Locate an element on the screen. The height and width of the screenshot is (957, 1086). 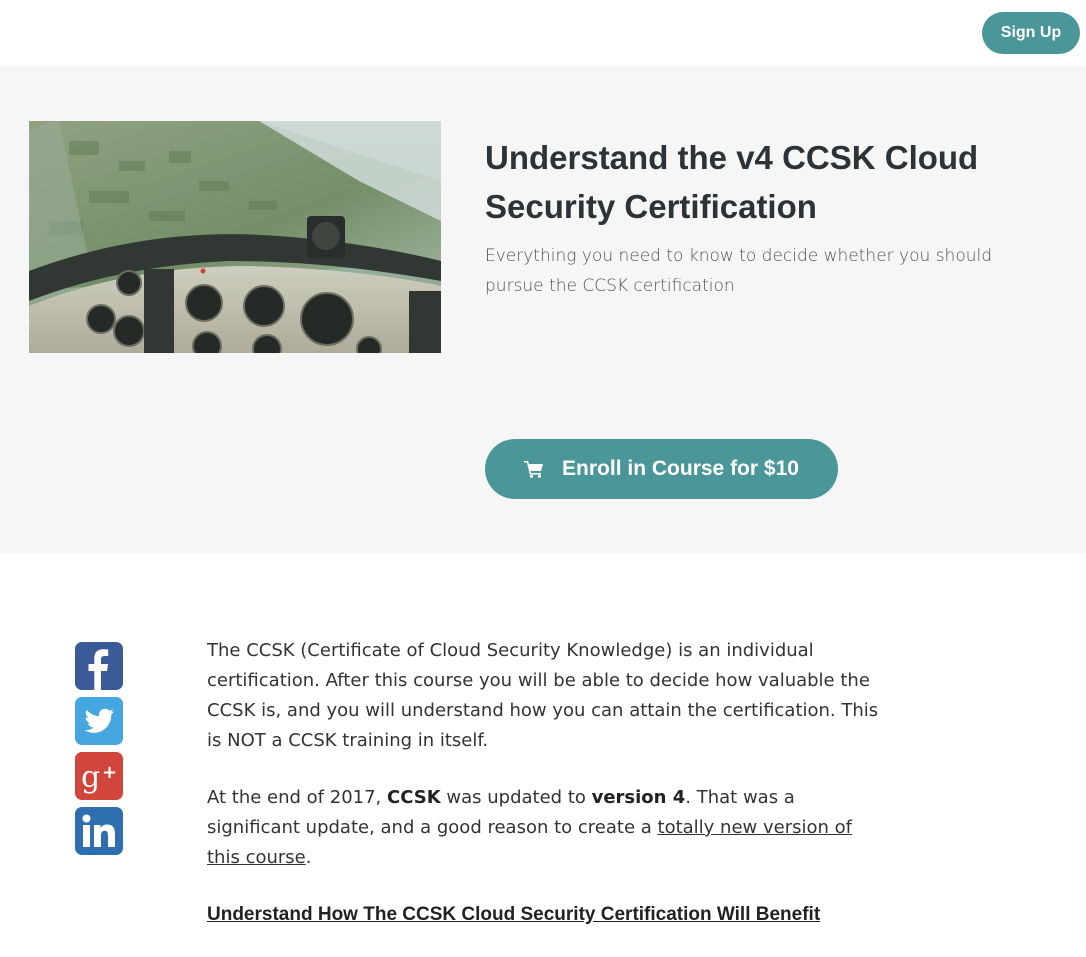
bold-ccsk: CCSK is located at coordinates (414, 797).